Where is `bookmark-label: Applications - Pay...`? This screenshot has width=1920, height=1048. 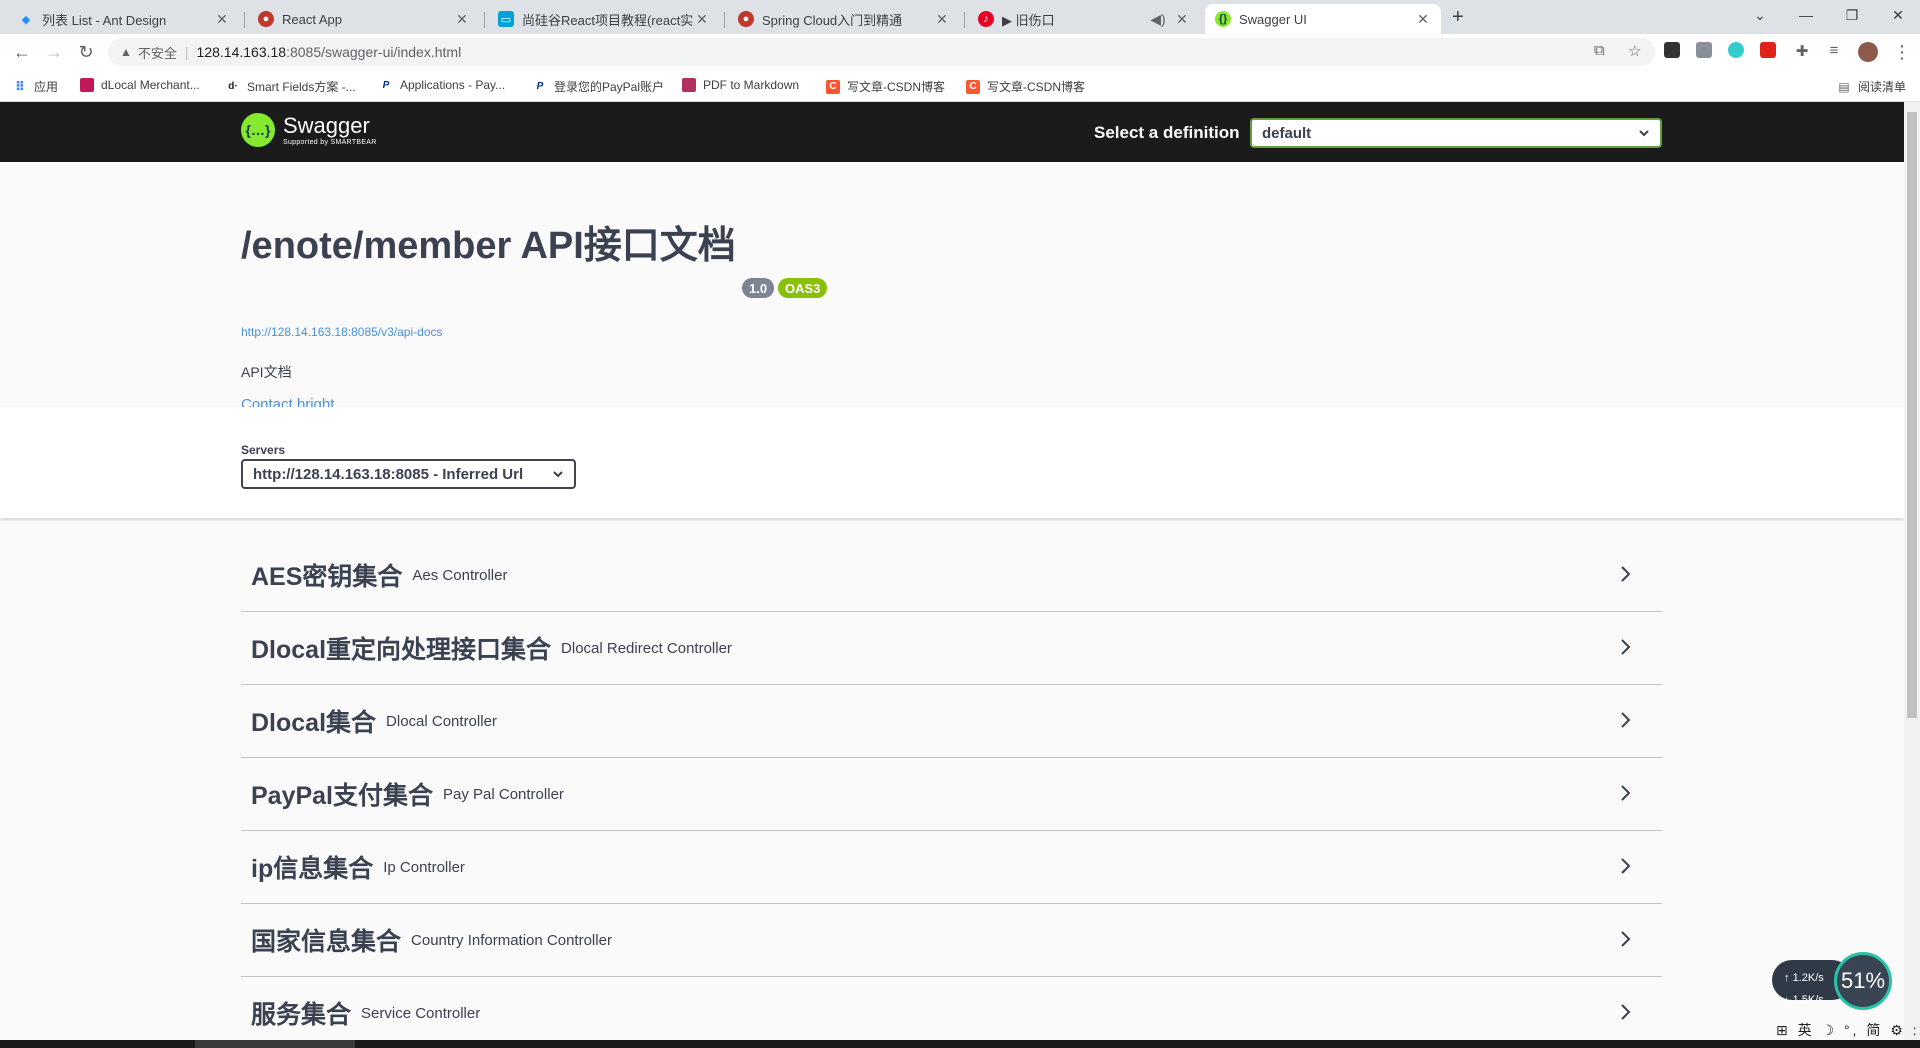 bookmark-label: Applications - Pay... is located at coordinates (453, 85).